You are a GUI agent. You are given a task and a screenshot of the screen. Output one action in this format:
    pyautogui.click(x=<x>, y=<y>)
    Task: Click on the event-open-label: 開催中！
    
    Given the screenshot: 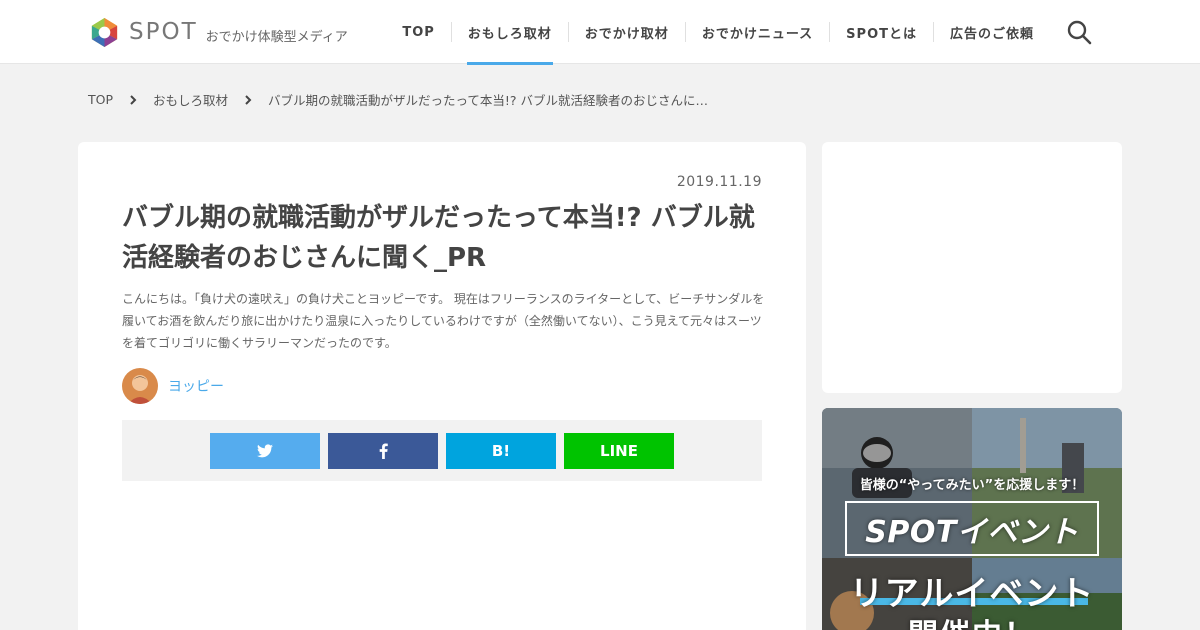 What is the action you would take?
    pyautogui.click(x=972, y=620)
    